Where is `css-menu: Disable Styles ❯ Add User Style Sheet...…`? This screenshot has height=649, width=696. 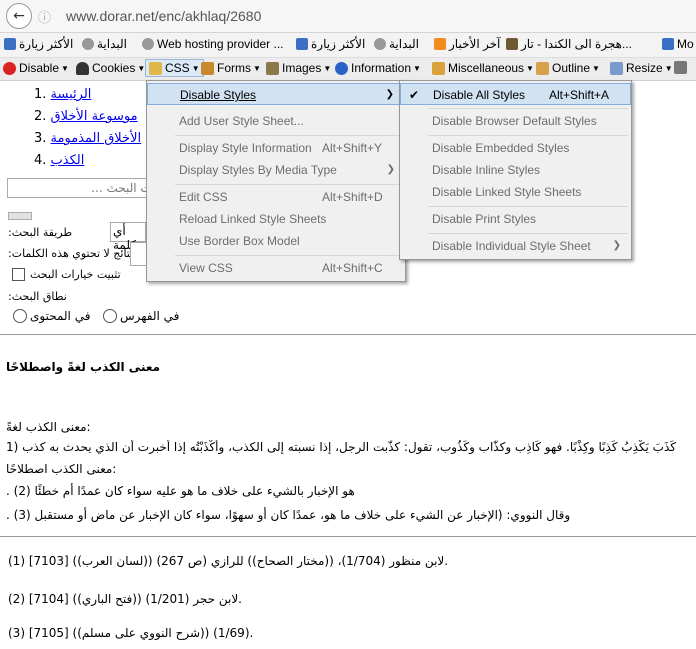 css-menu: Disable Styles ❯ Add User Style Sheet...… is located at coordinates (276, 181).